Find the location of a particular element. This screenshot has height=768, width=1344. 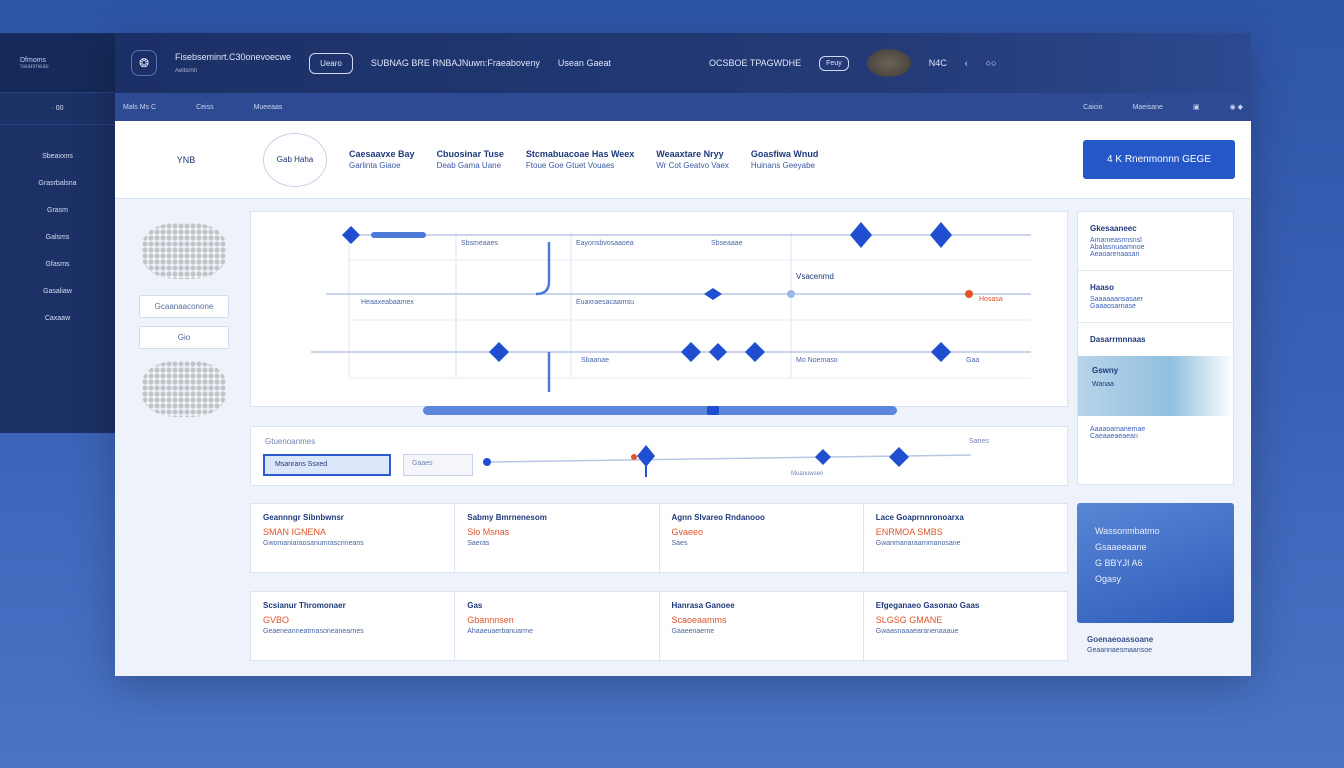

card-1-4-sub: ENRMOA SMBS is located at coordinates (909, 532).